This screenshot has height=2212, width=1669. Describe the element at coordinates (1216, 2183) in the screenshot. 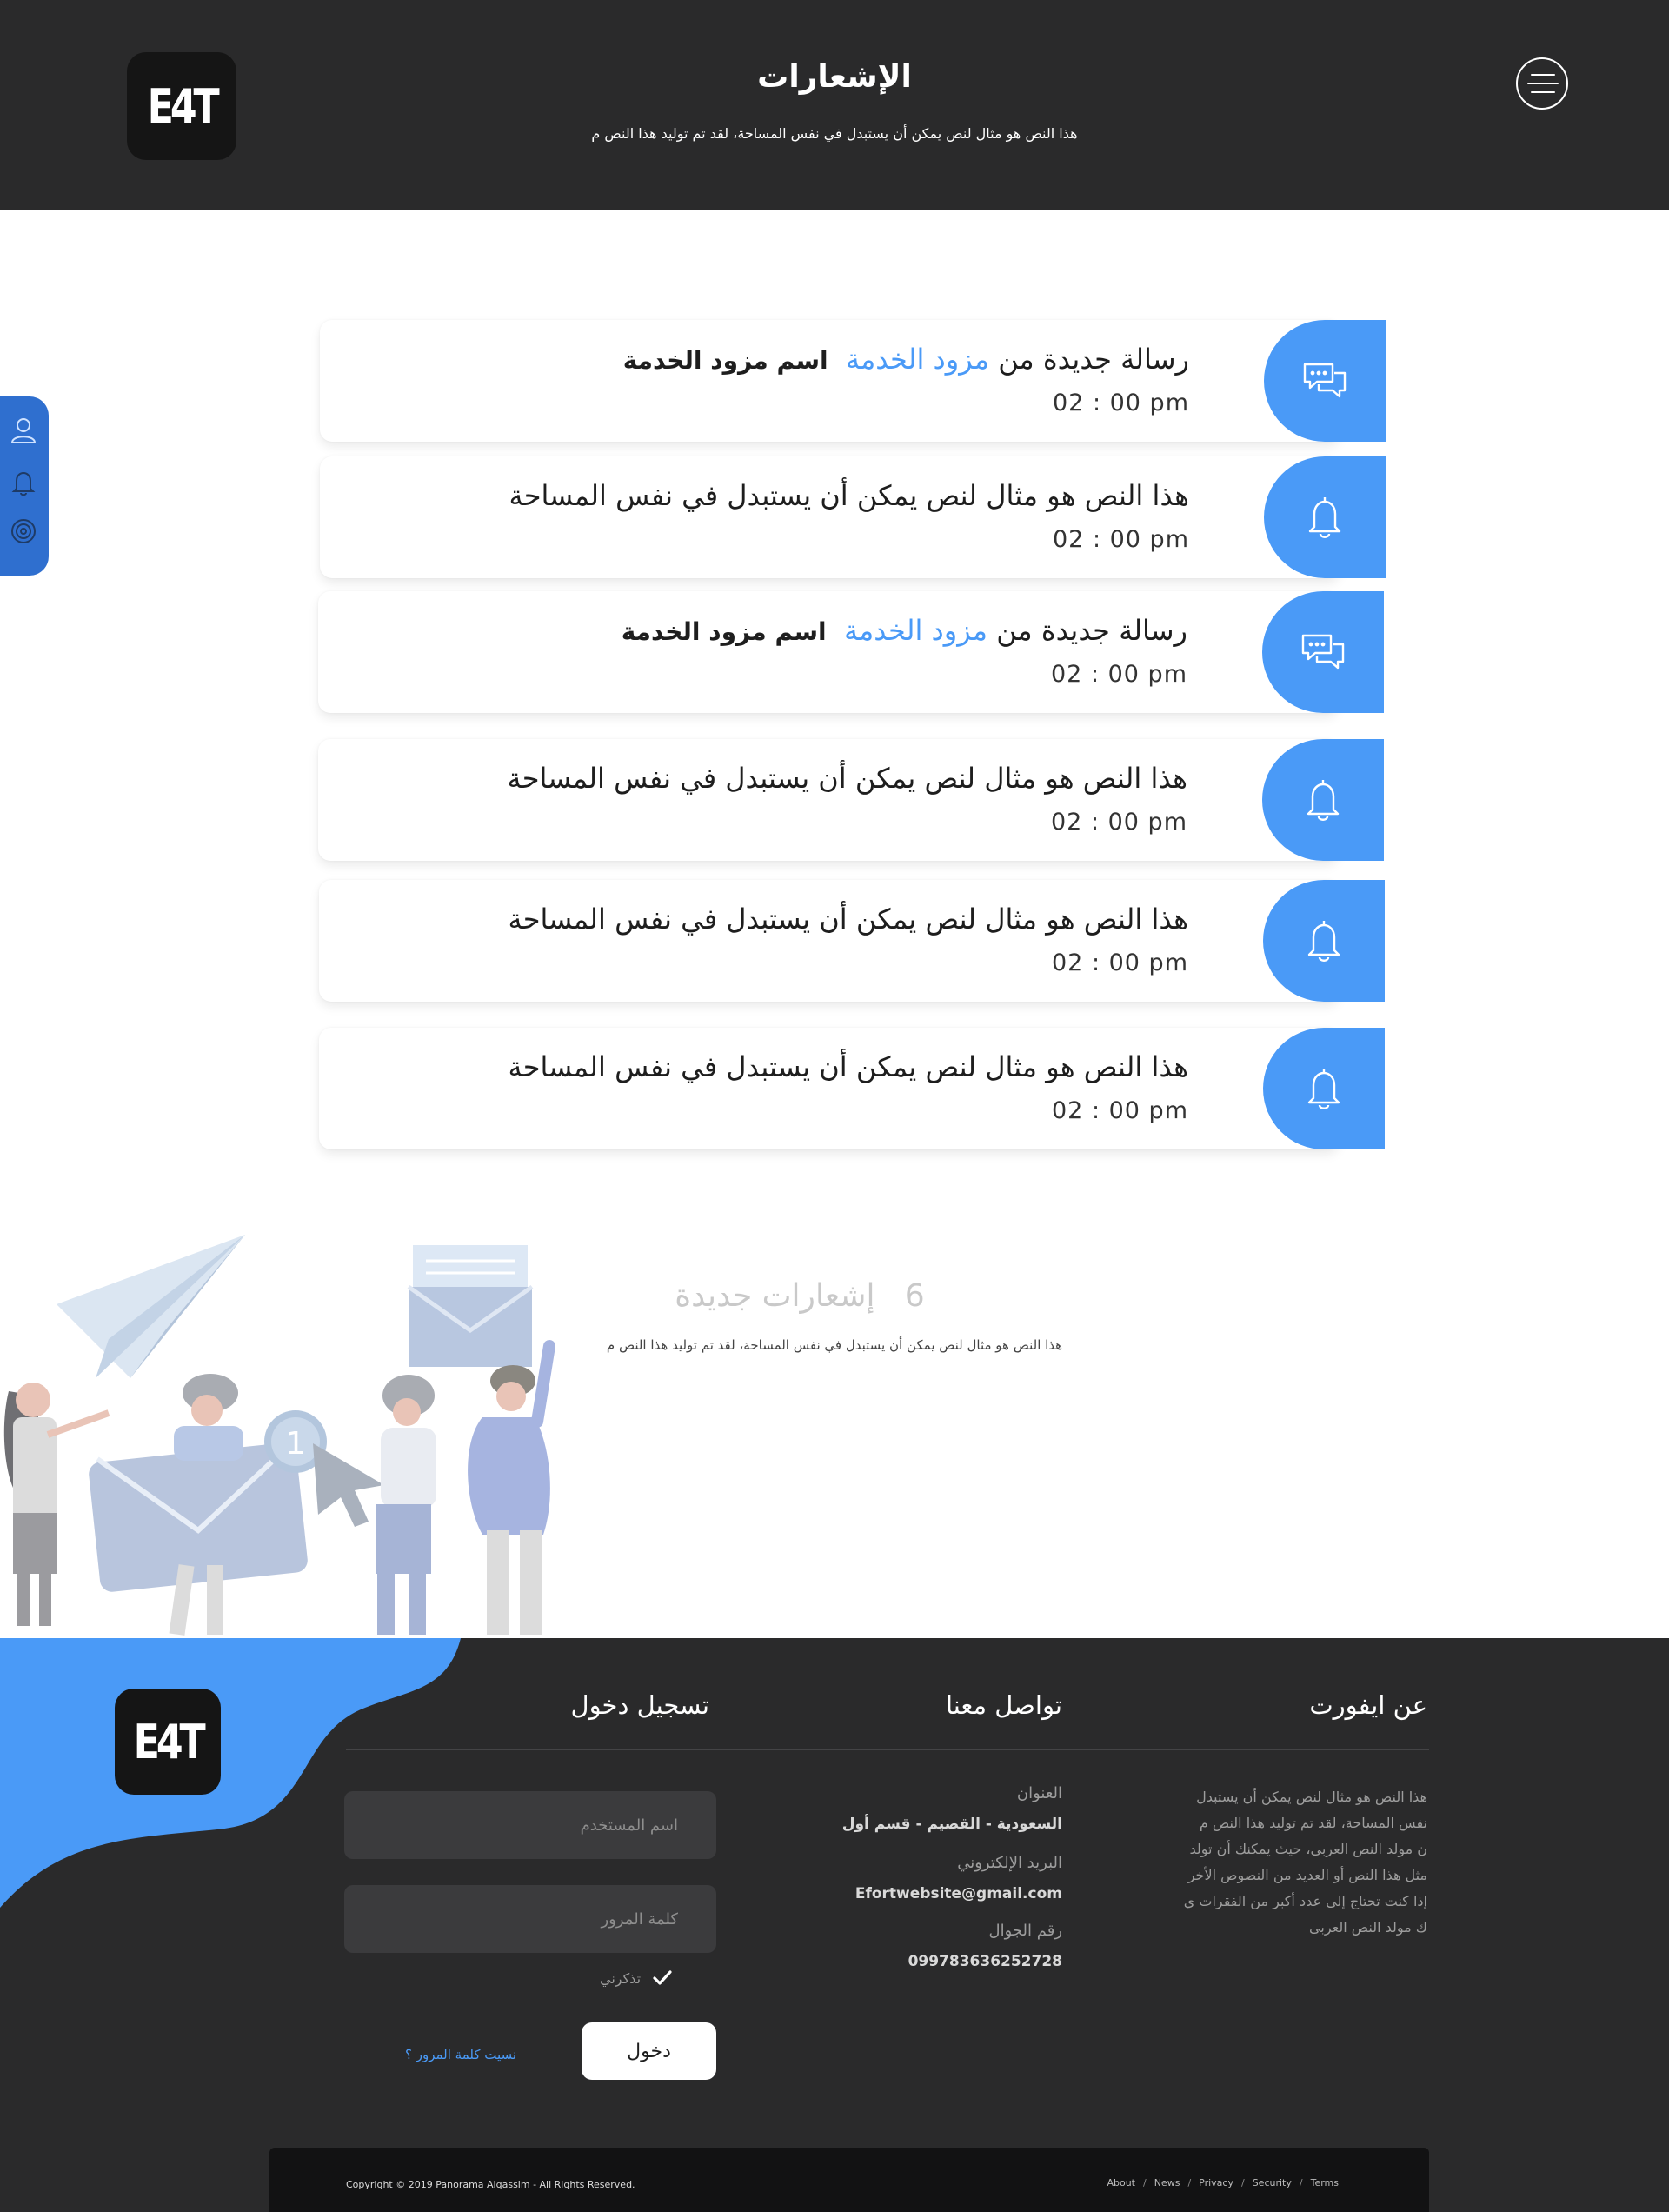

I see `privacy-link: Privacy` at that location.